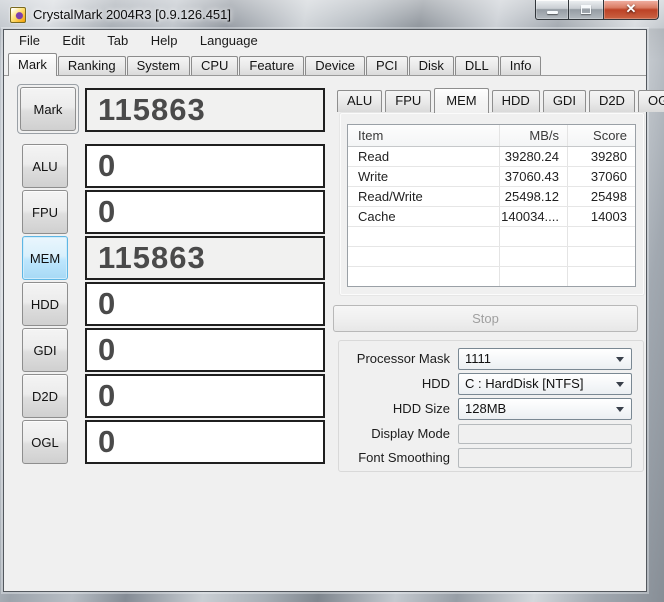  What do you see at coordinates (611, 101) in the screenshot?
I see `result-tab-d2d: D2D` at bounding box center [611, 101].